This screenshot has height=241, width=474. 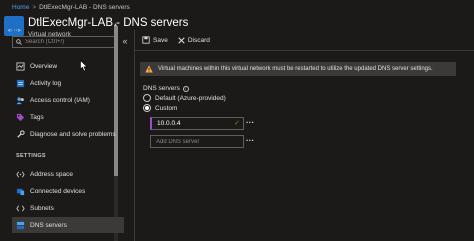 What do you see at coordinates (20, 134) in the screenshot?
I see `wrench-icon` at bounding box center [20, 134].